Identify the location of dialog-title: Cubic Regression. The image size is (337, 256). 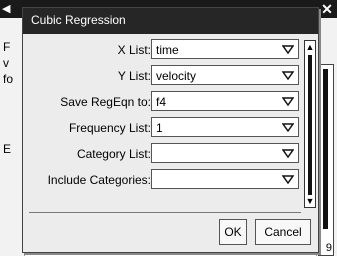
(78, 20).